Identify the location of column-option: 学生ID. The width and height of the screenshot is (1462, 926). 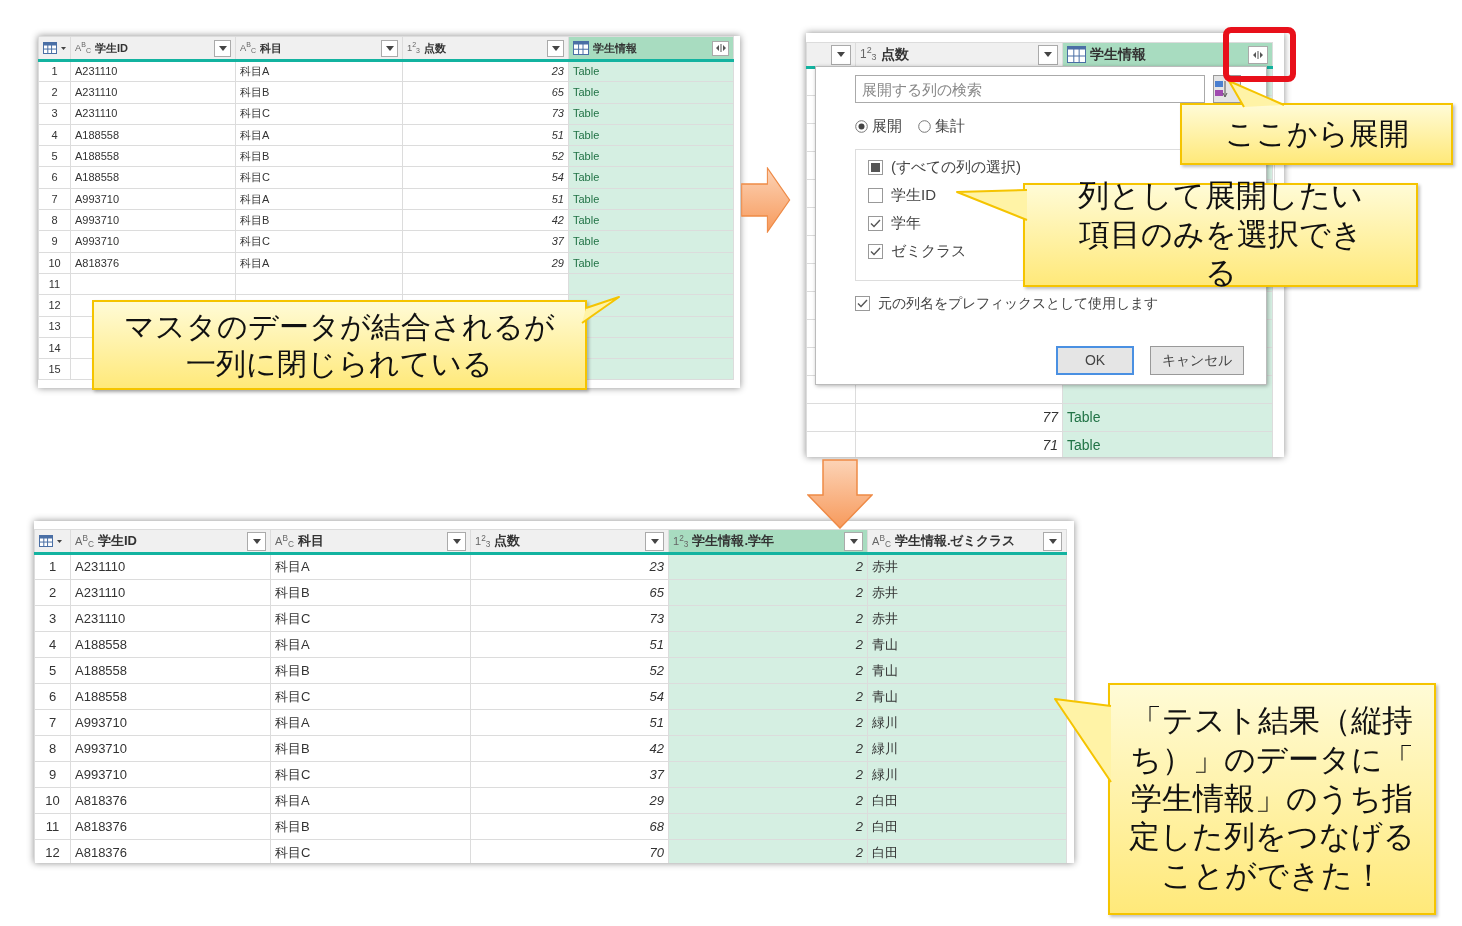
(902, 195).